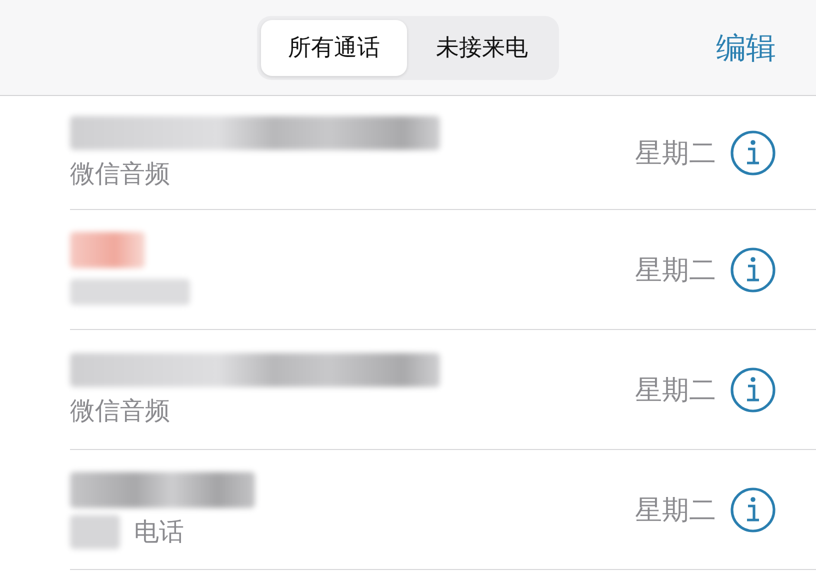  I want to click on edit-button: 编辑, so click(746, 48).